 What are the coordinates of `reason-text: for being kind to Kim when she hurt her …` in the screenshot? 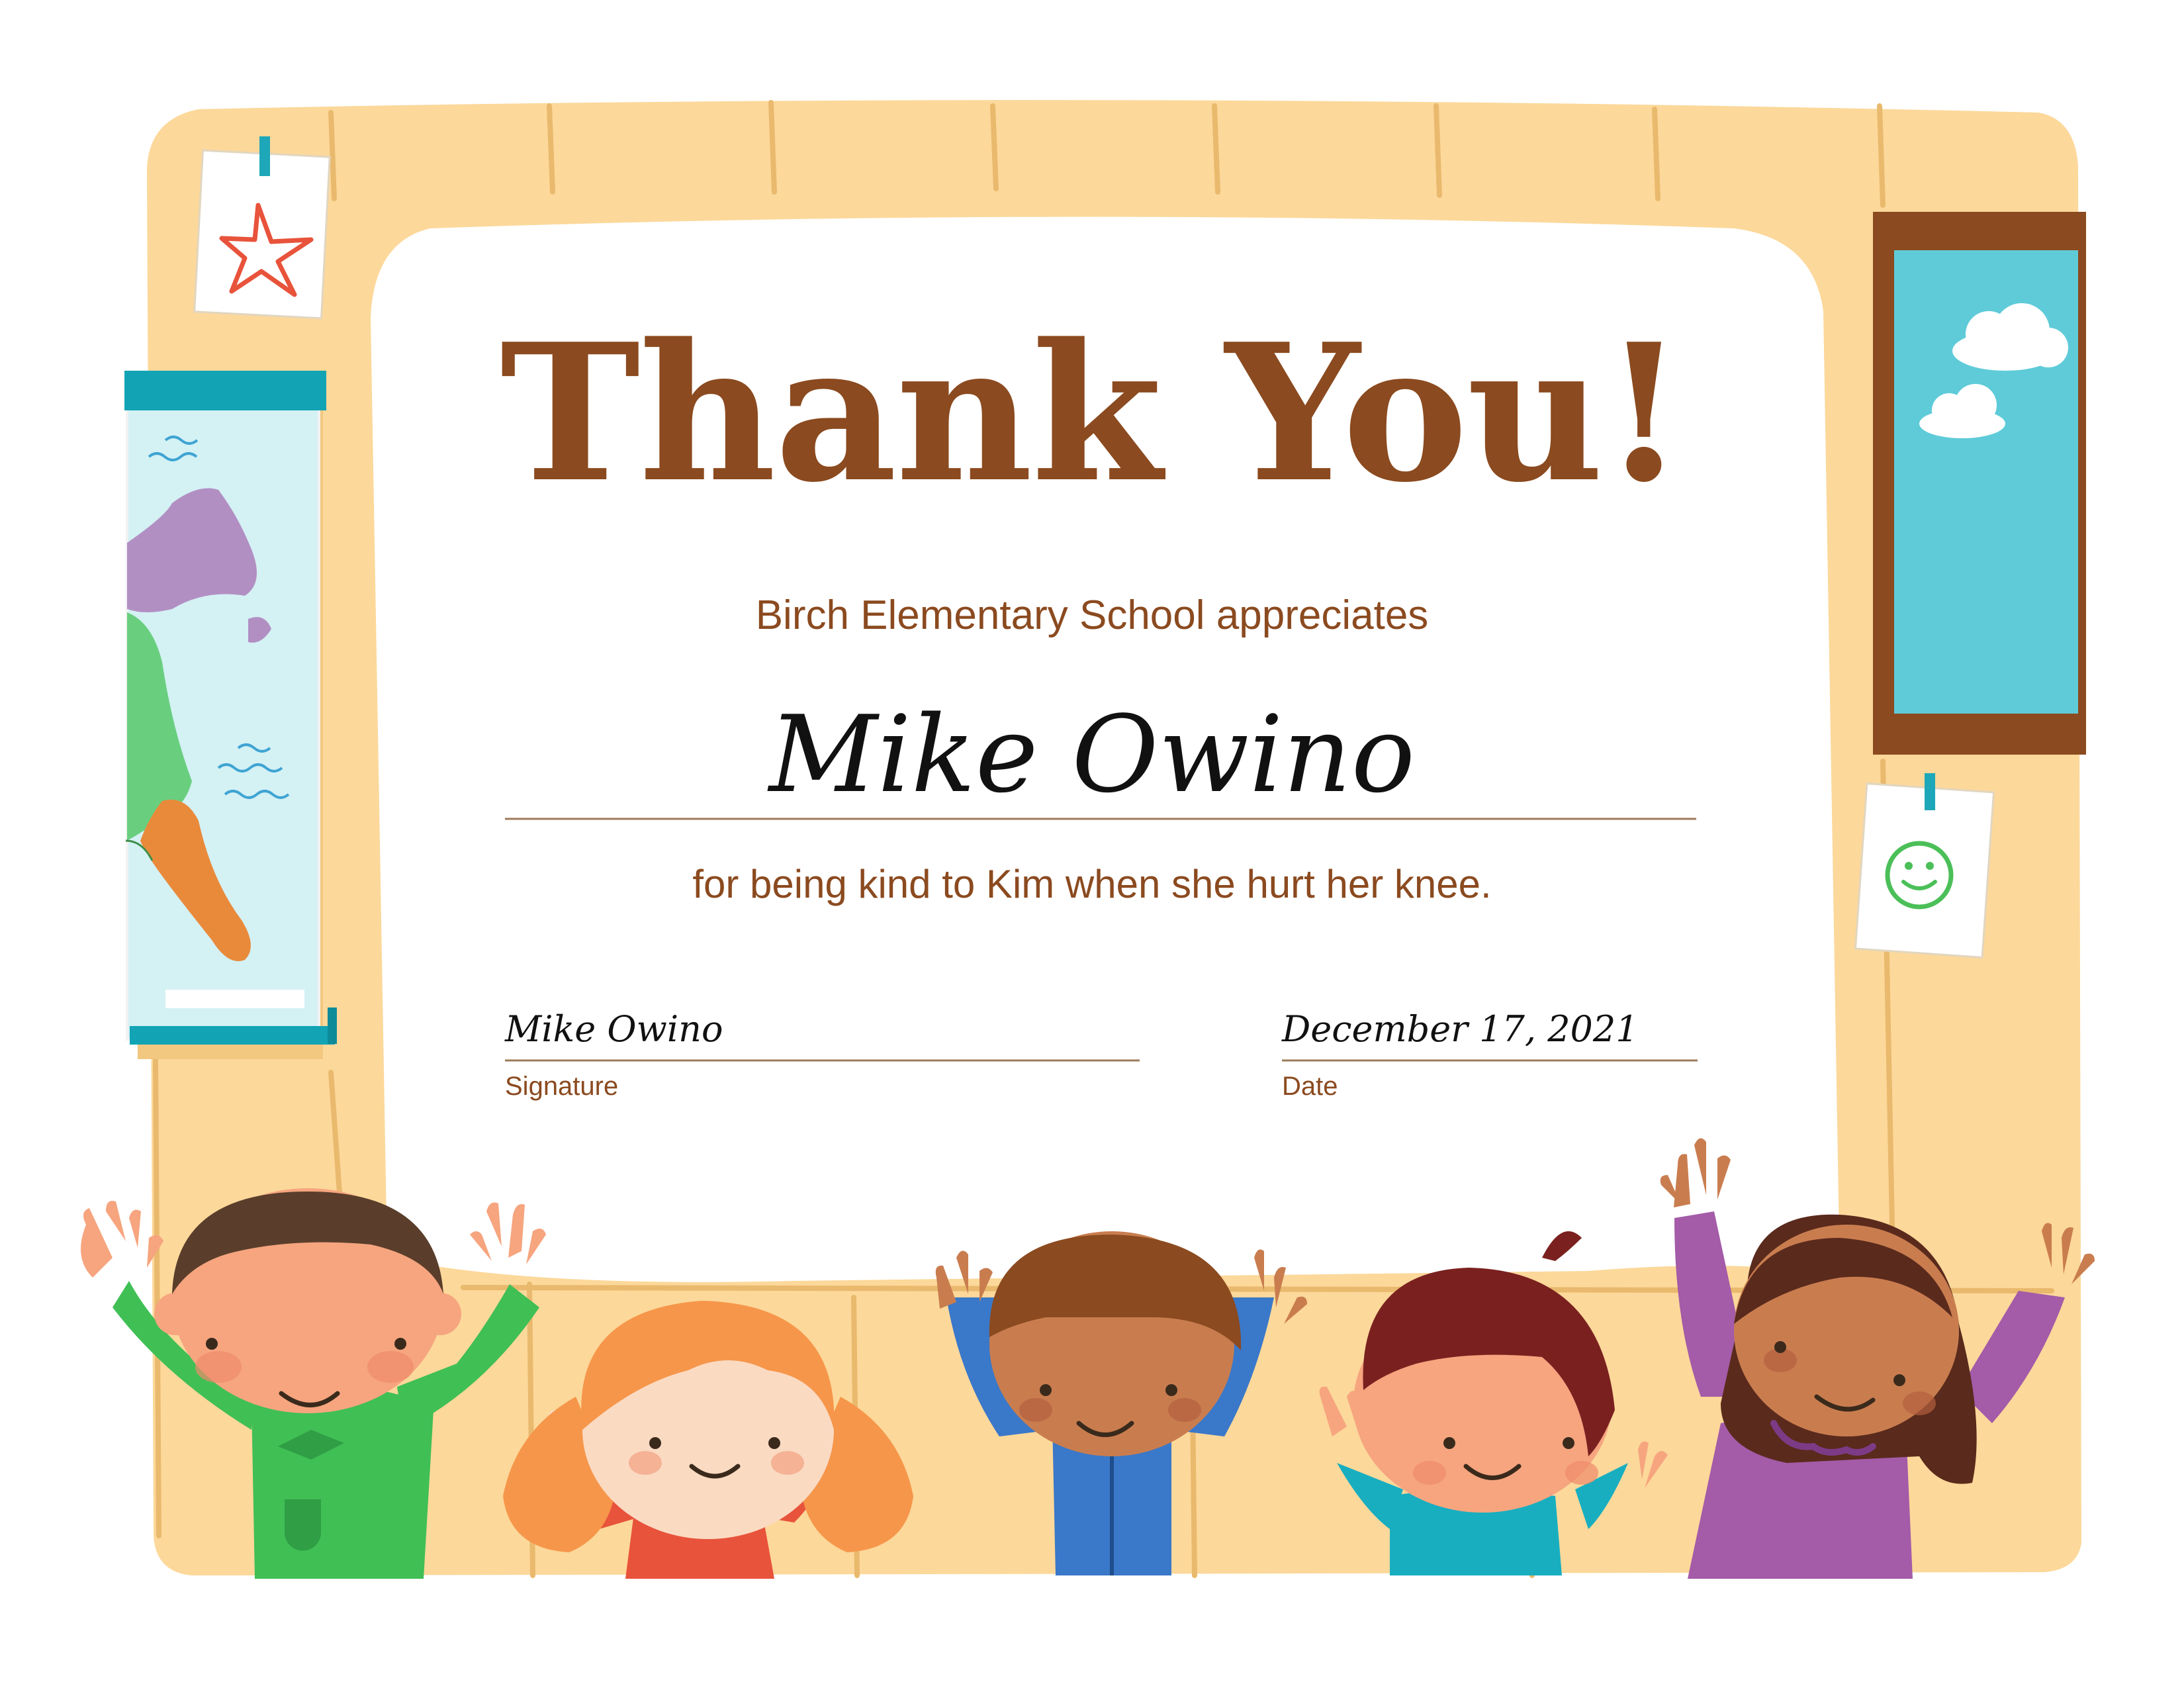 It's located at (1092, 884).